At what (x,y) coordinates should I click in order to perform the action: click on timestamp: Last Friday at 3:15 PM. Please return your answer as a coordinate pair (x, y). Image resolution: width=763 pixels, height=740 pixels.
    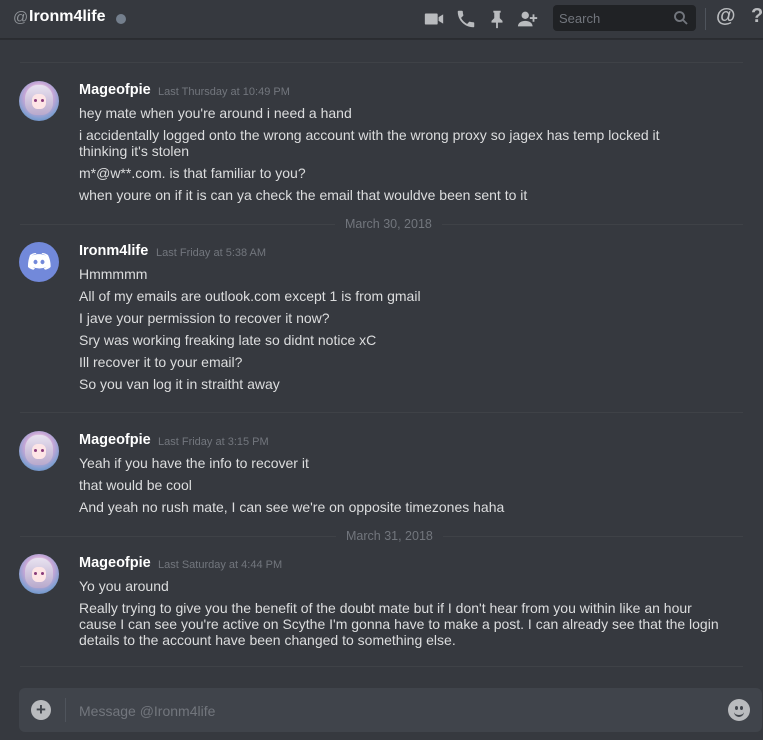
    Looking at the image, I should click on (213, 442).